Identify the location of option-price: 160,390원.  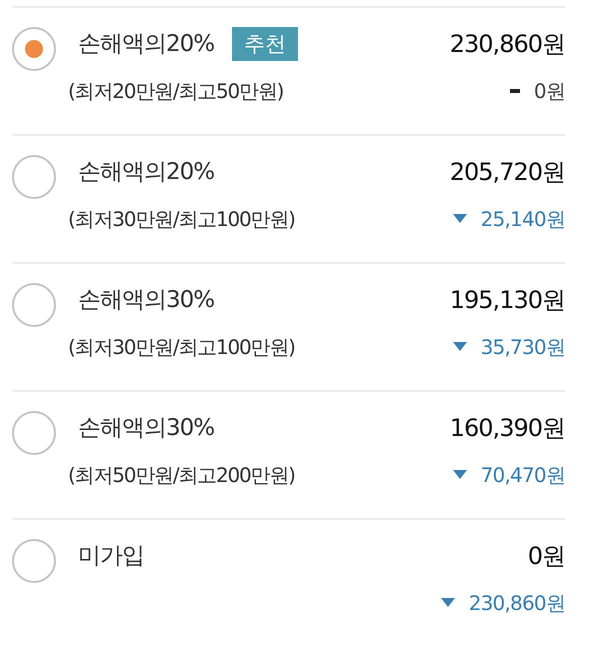
(507, 428).